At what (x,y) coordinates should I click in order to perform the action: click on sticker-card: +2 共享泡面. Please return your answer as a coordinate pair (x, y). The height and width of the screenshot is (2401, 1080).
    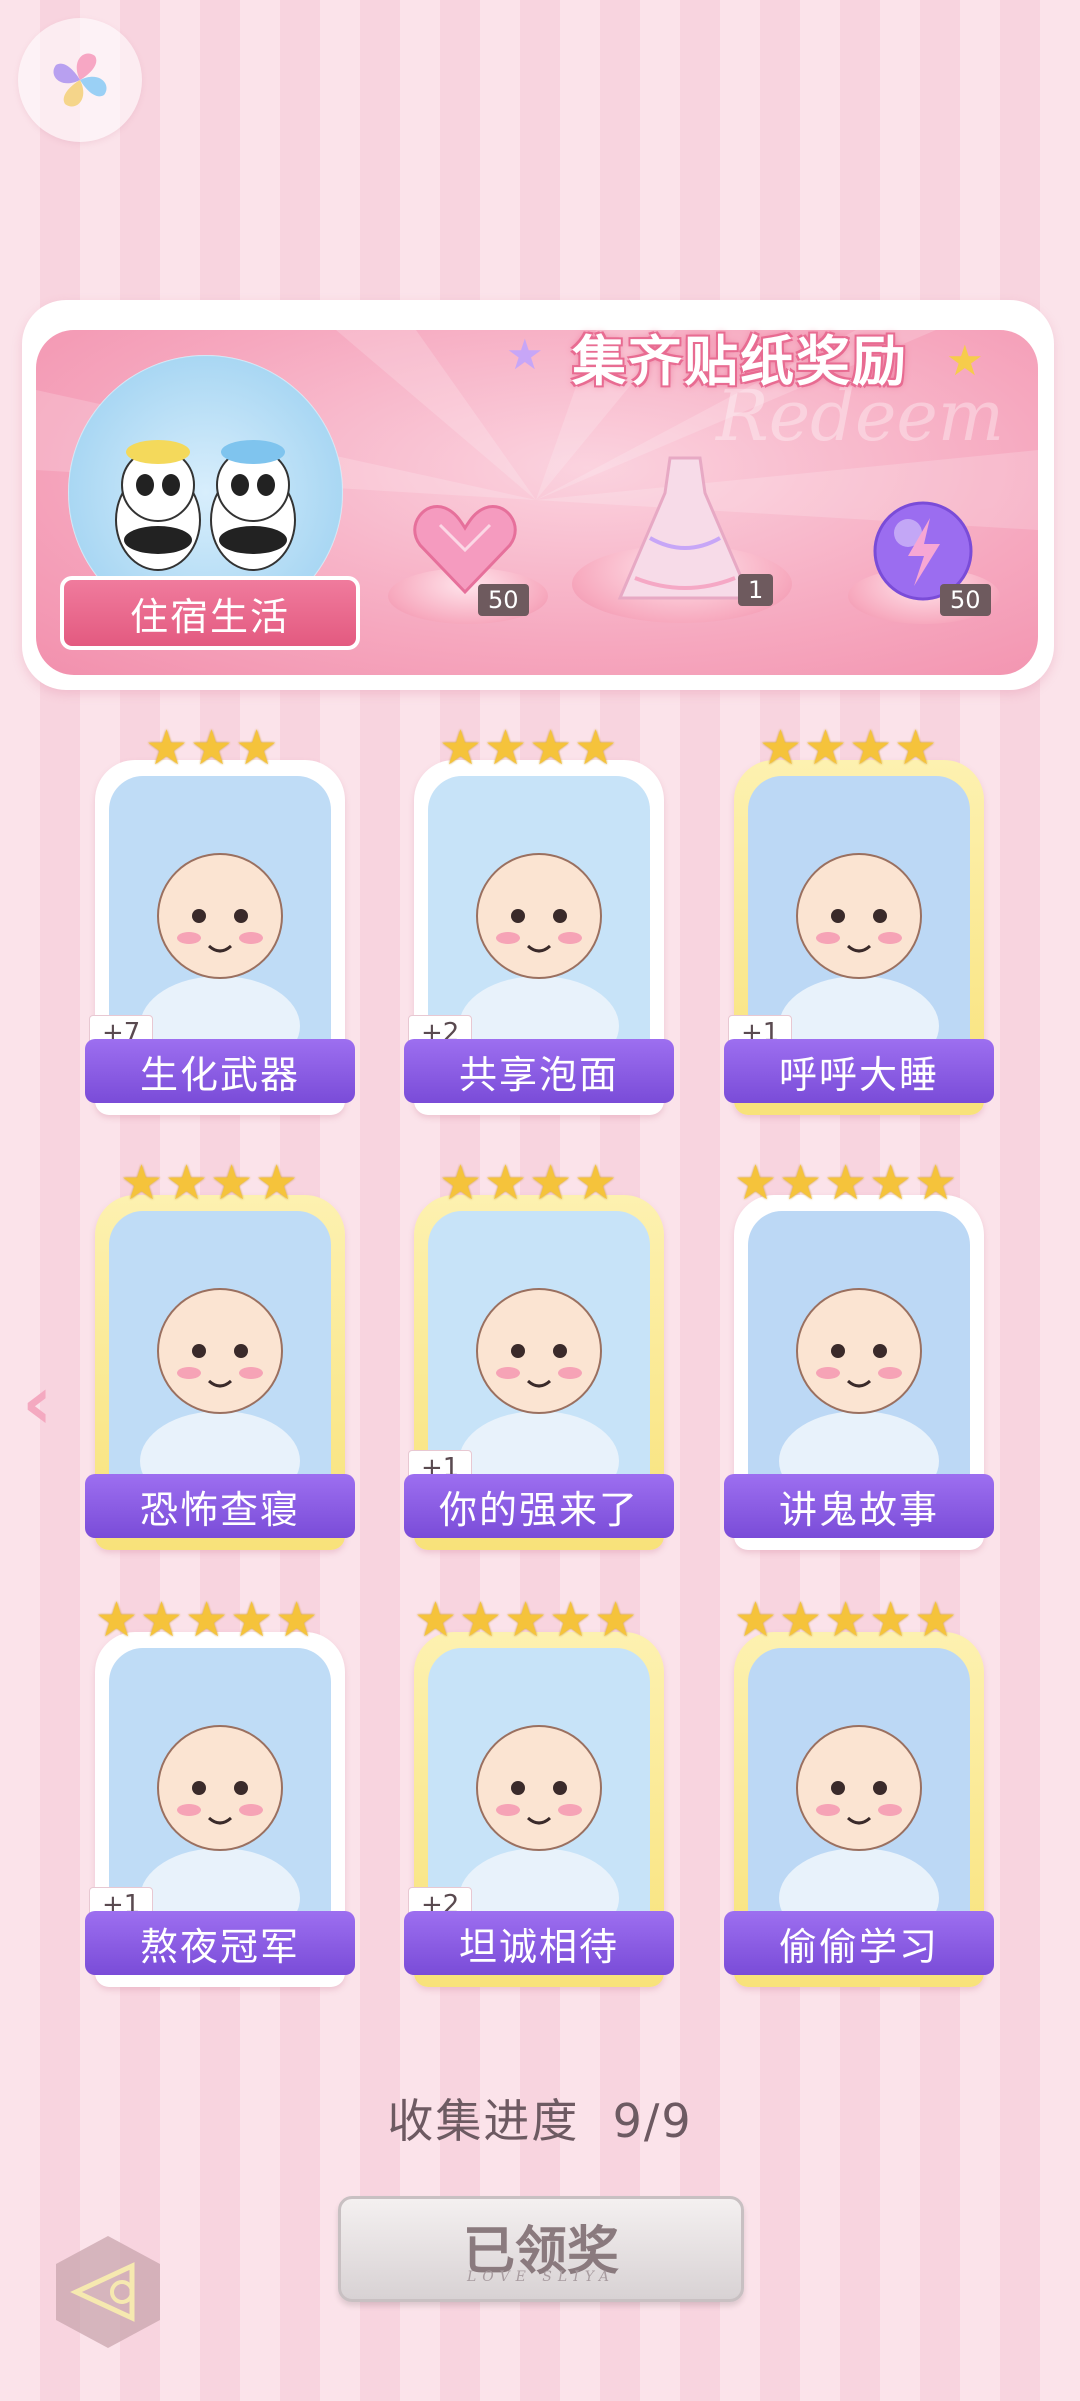
    Looking at the image, I should click on (539, 937).